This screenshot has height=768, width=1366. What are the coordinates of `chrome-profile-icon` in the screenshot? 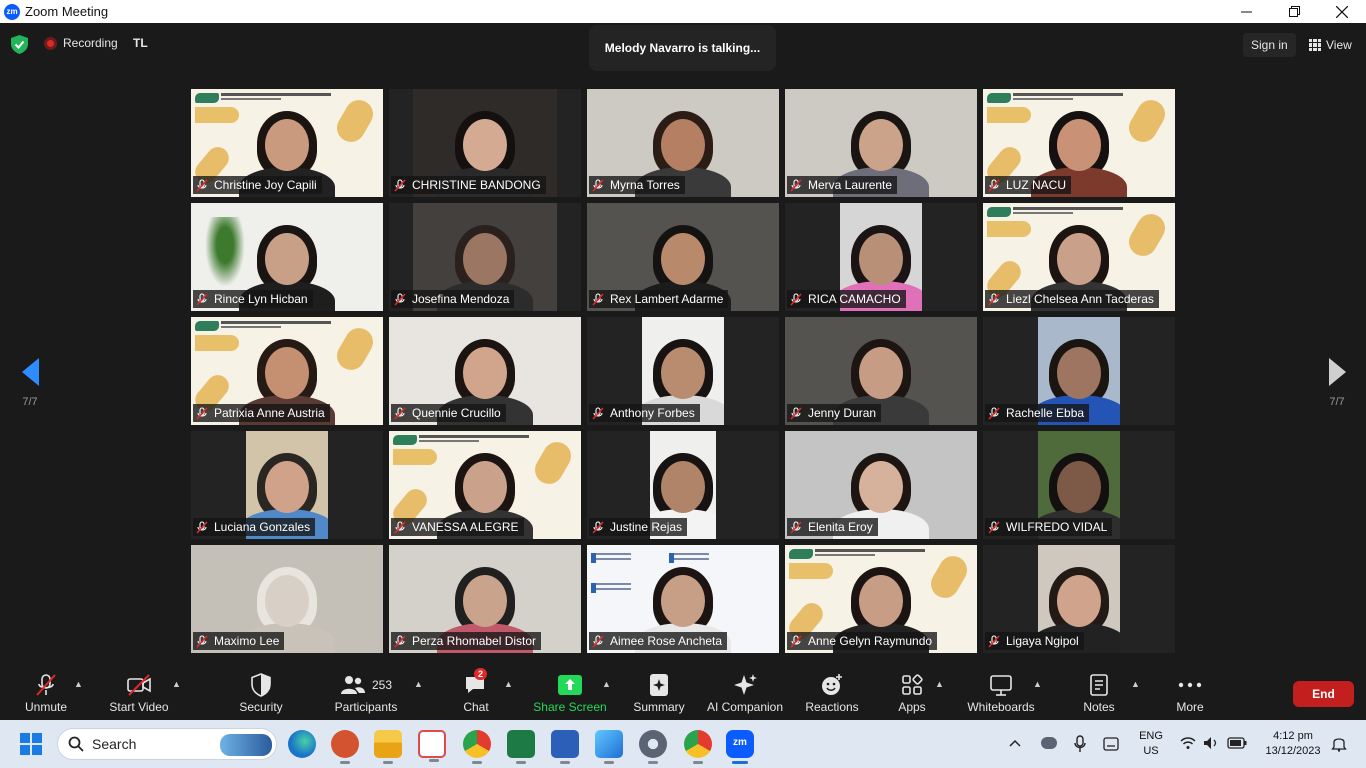 It's located at (698, 747).